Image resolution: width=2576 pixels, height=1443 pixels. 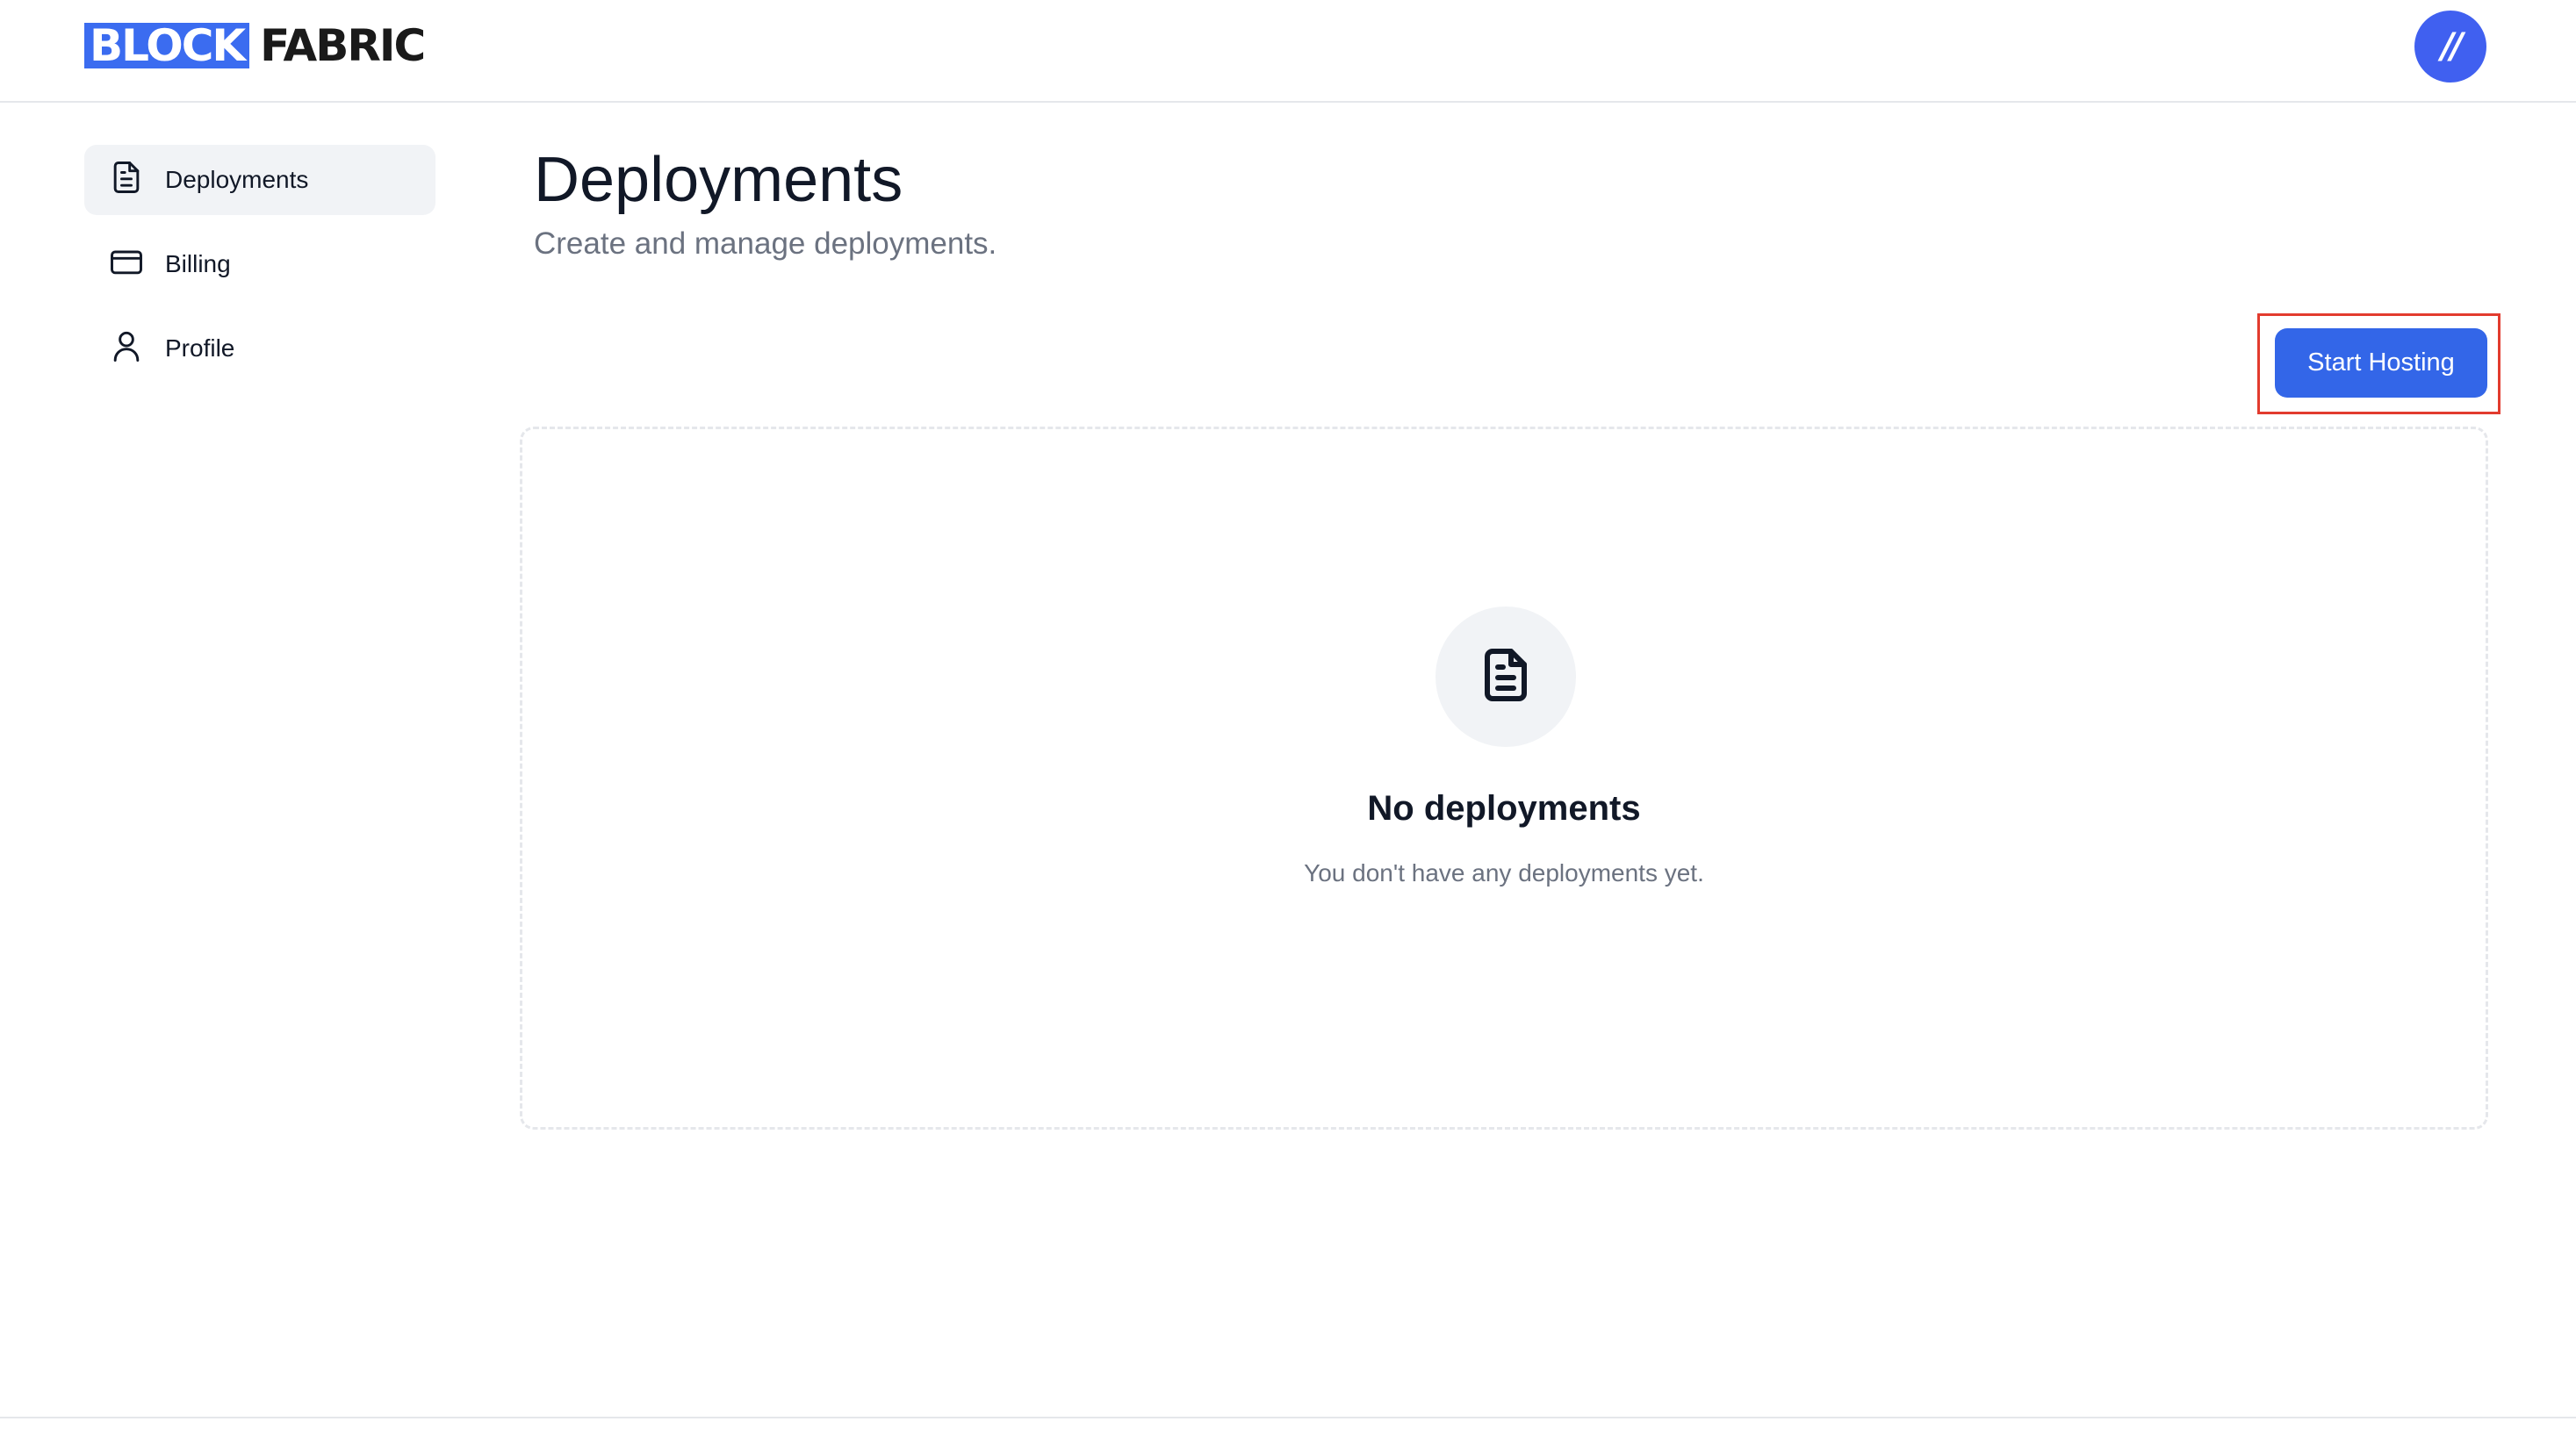 What do you see at coordinates (200, 348) in the screenshot?
I see `sidebar-item-label: Profile` at bounding box center [200, 348].